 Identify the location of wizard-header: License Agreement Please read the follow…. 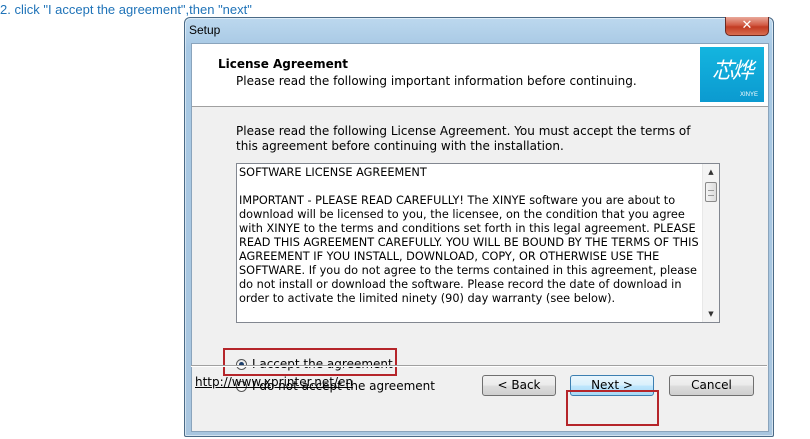
(480, 75).